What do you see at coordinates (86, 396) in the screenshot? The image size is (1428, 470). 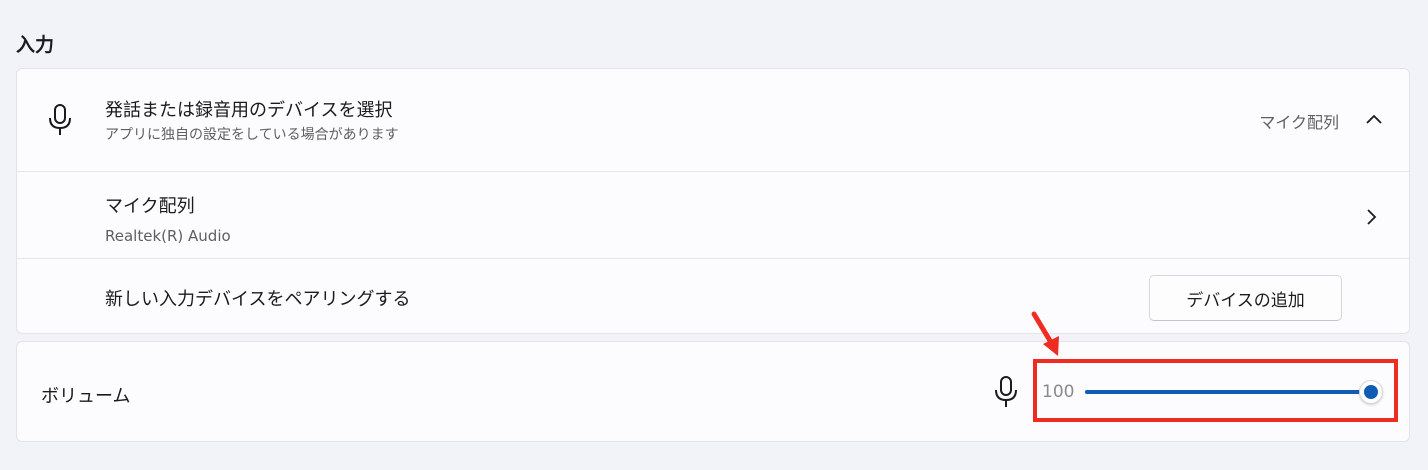 I see `volume-label: ボリューム` at bounding box center [86, 396].